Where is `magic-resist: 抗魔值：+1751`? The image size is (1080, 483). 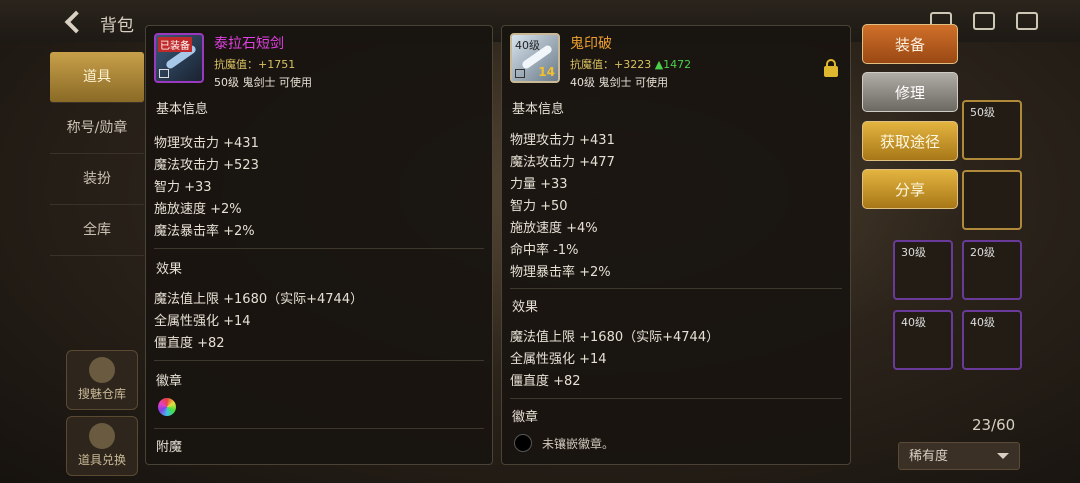 magic-resist: 抗魔值：+1751 is located at coordinates (255, 64).